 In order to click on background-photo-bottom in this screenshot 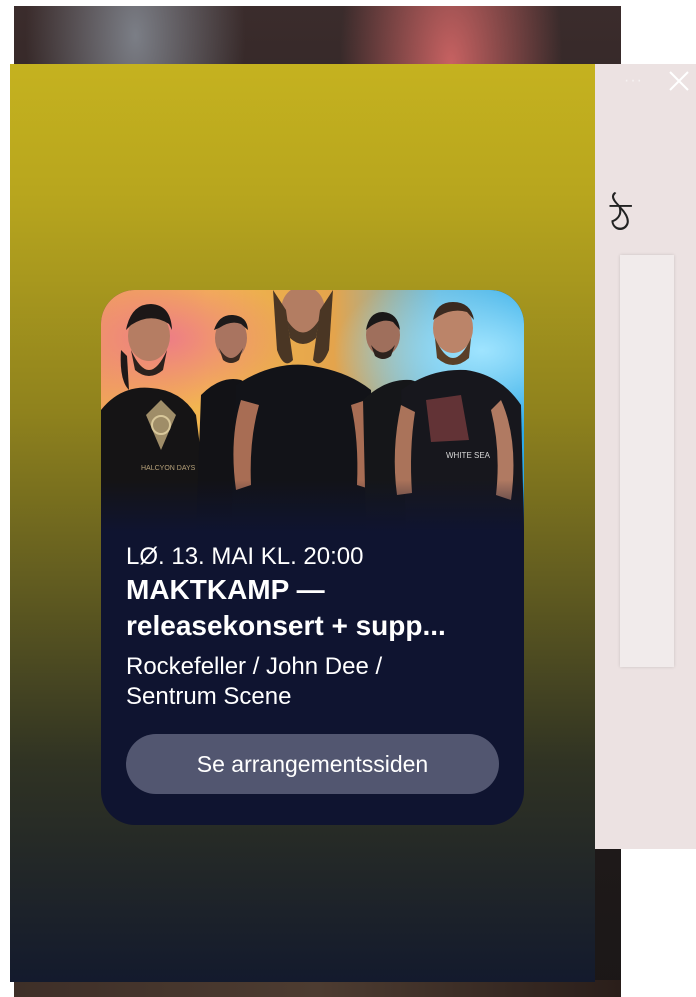, I will do `click(317, 988)`.